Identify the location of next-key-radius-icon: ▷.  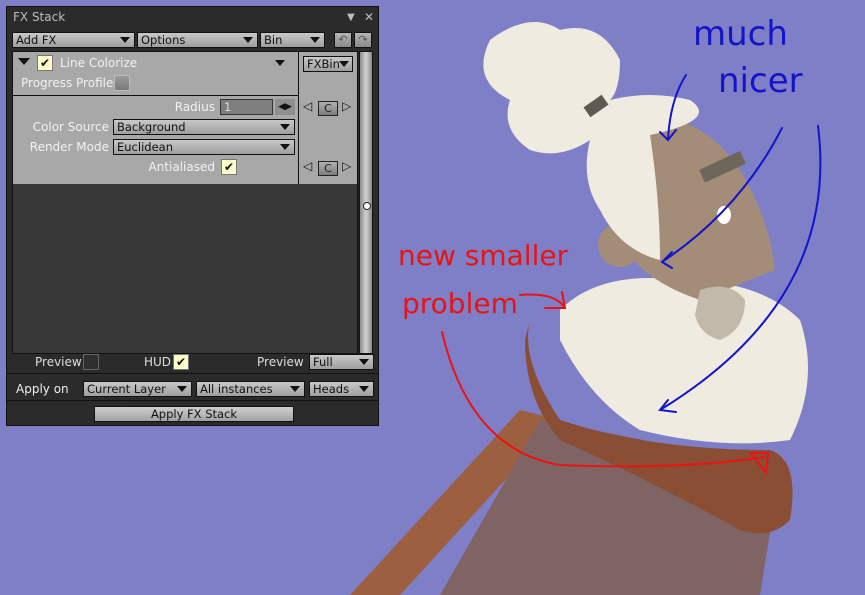
(346, 106).